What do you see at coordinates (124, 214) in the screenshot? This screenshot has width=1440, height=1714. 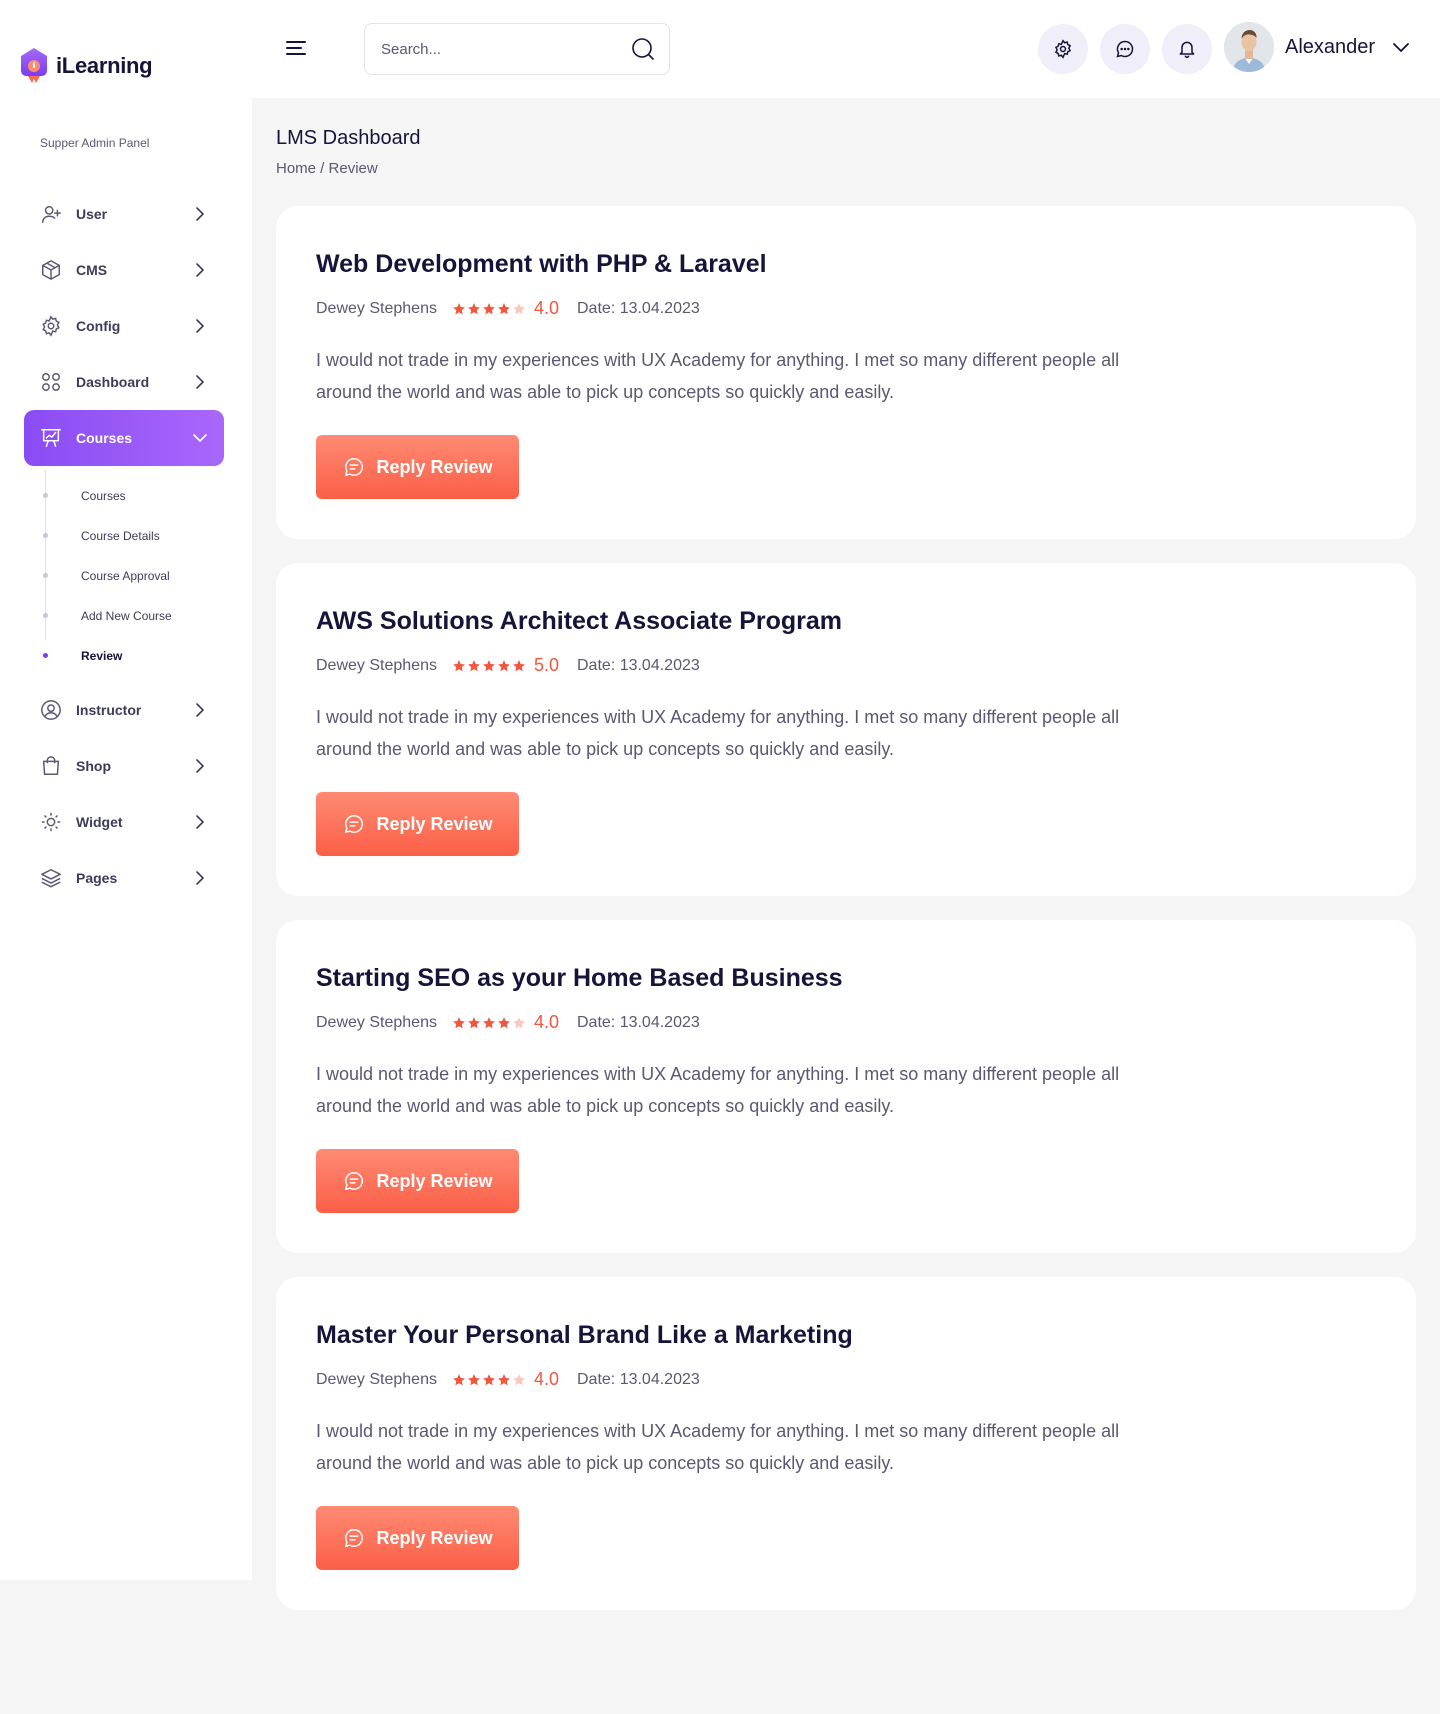 I see `sidebar-item-user: User` at bounding box center [124, 214].